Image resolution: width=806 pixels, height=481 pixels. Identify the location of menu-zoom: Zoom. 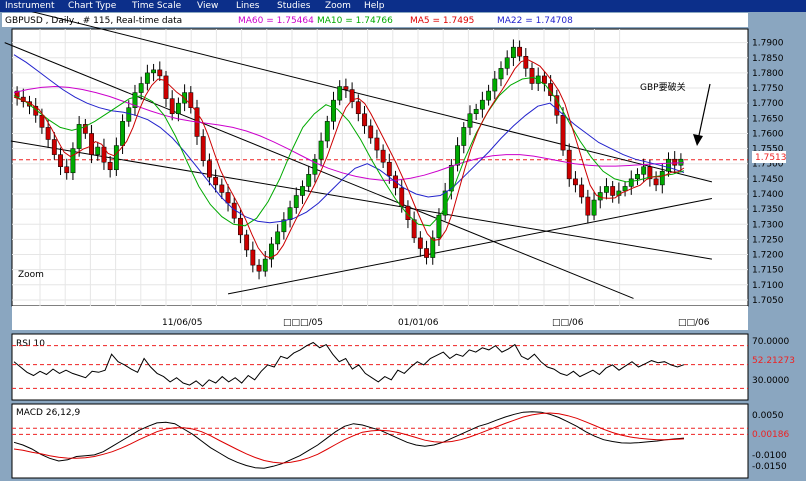
(338, 6).